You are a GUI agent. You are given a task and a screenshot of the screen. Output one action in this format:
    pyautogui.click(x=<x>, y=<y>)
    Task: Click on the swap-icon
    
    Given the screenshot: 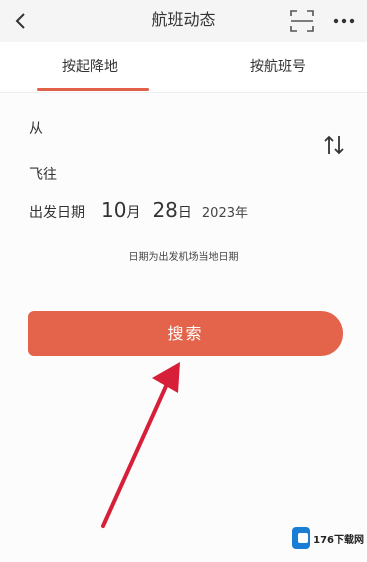 What is the action you would take?
    pyautogui.click(x=334, y=145)
    